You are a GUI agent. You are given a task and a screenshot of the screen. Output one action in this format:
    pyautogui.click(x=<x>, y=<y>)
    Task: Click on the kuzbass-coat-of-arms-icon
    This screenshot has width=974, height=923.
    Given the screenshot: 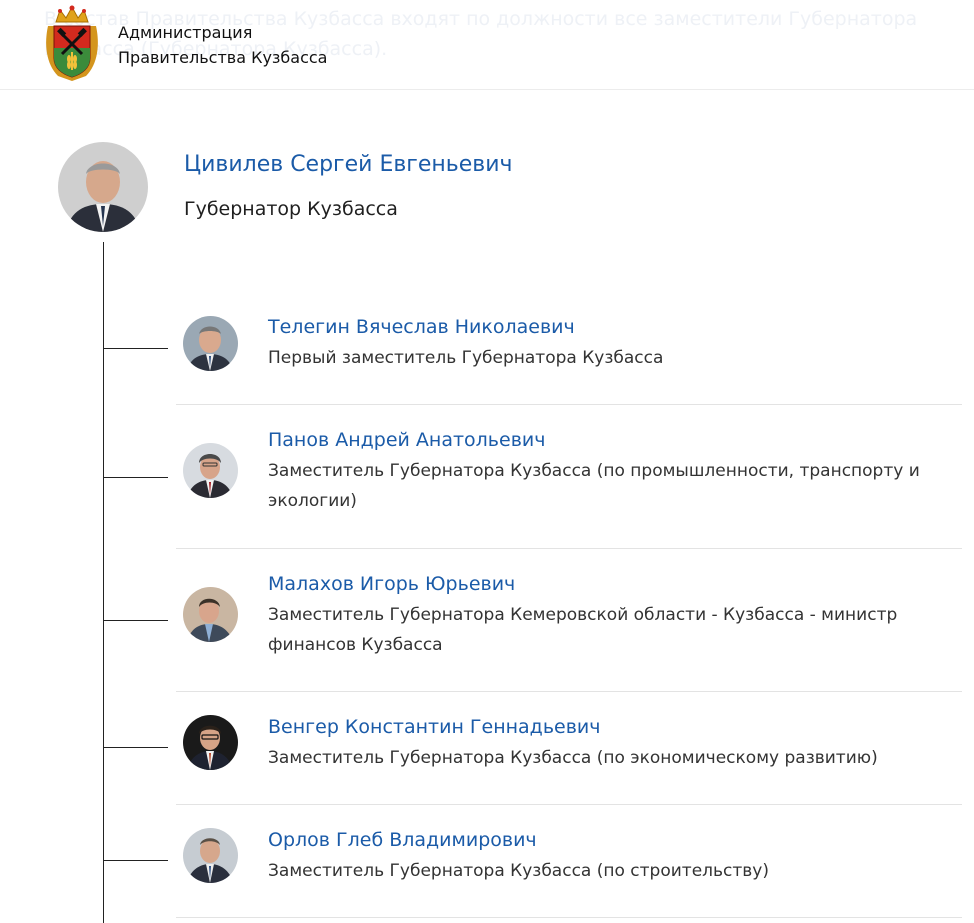 What is the action you would take?
    pyautogui.click(x=72, y=43)
    